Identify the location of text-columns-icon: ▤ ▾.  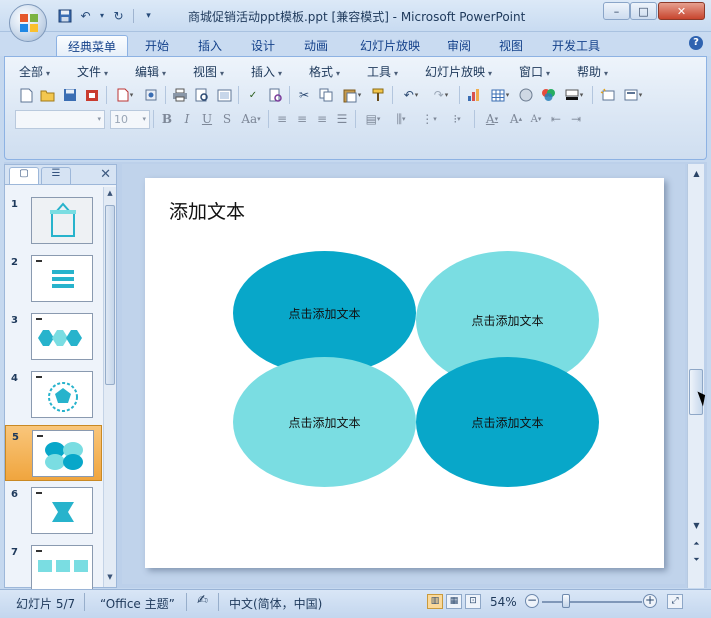
(373, 119).